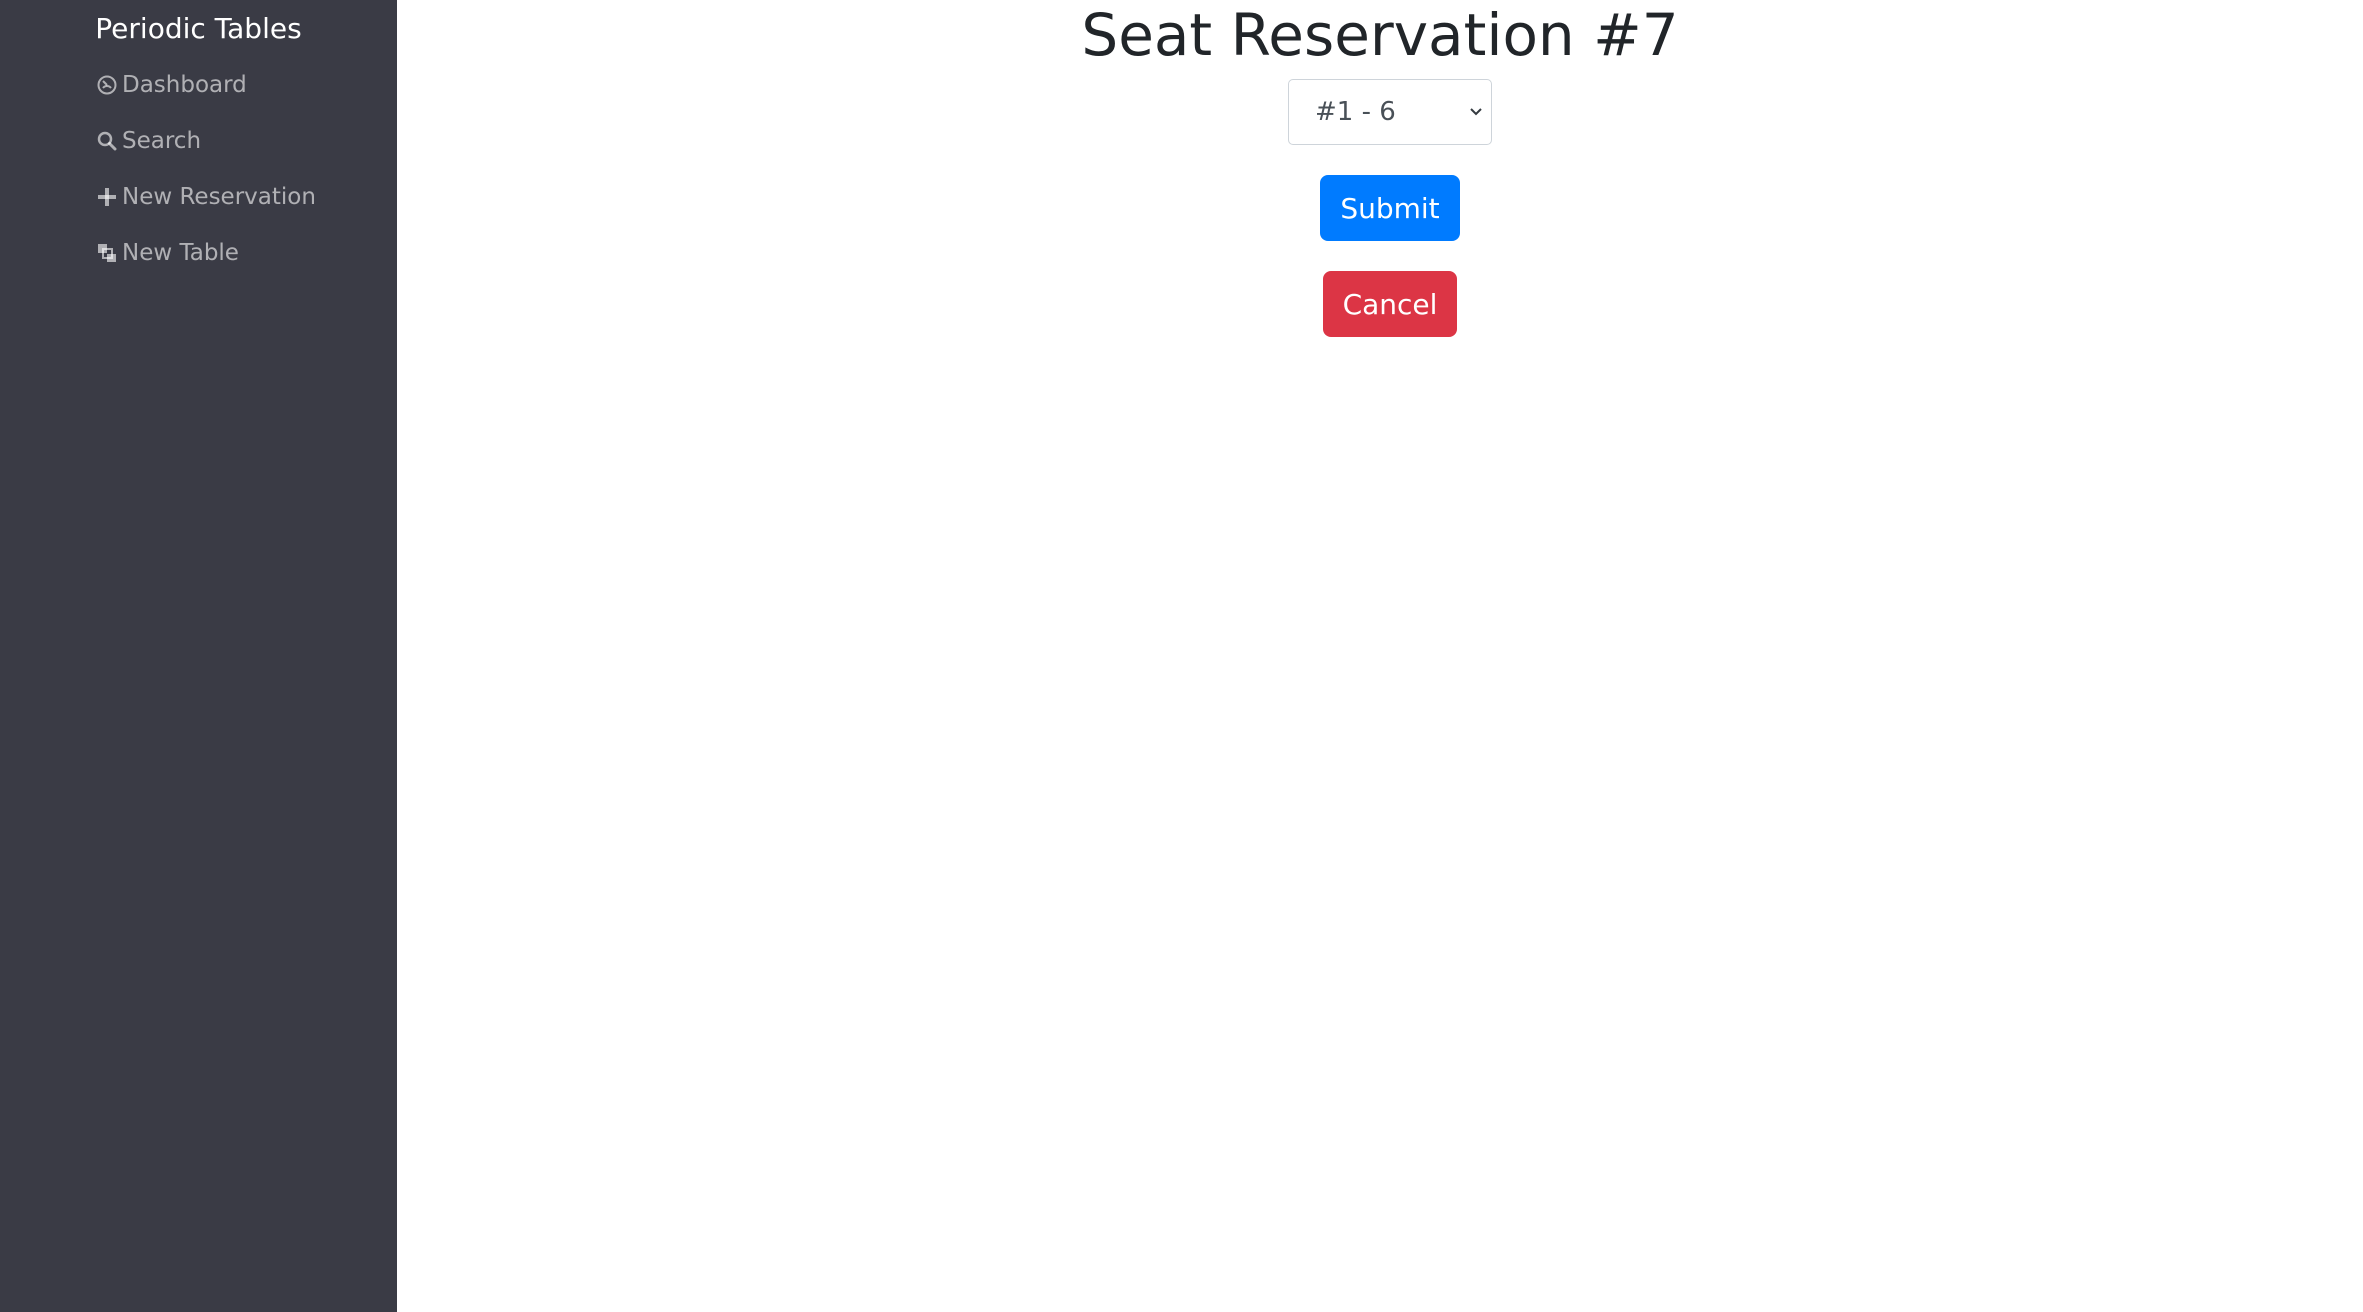 The width and height of the screenshot is (2363, 1312). Describe the element at coordinates (1390, 304) in the screenshot. I see `cancel-button: Cancel` at that location.